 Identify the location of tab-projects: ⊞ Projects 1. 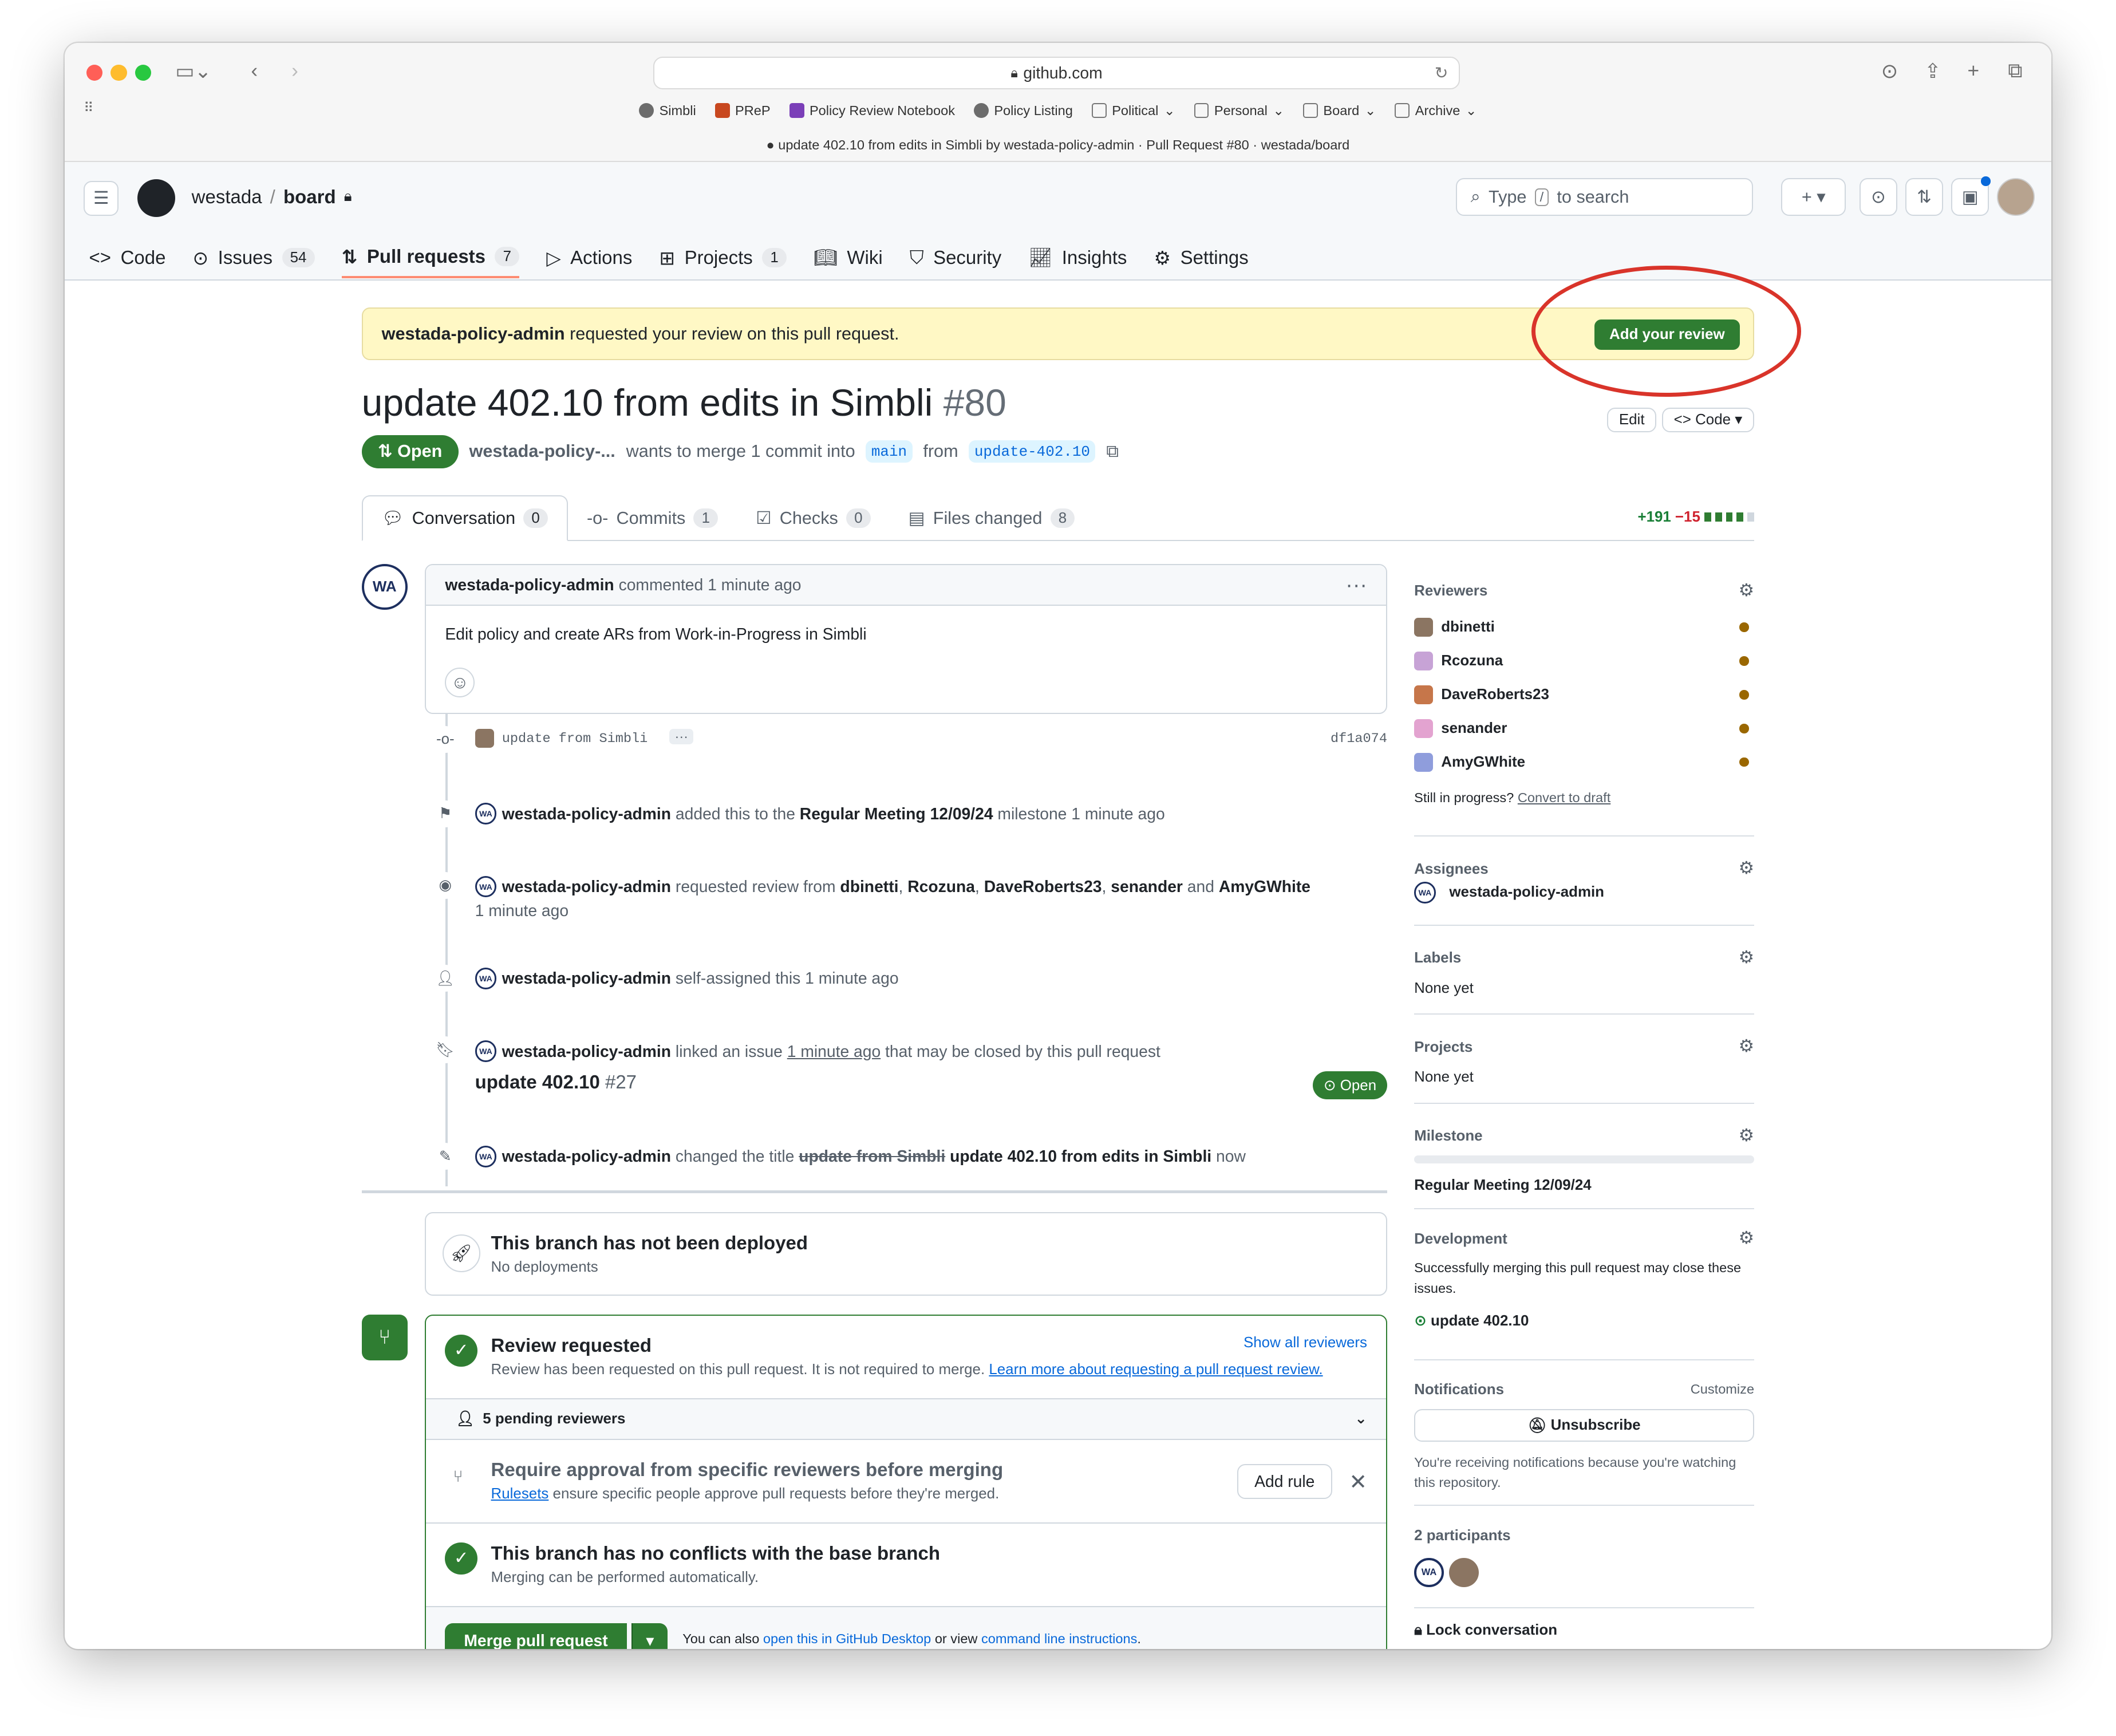
(723, 258).